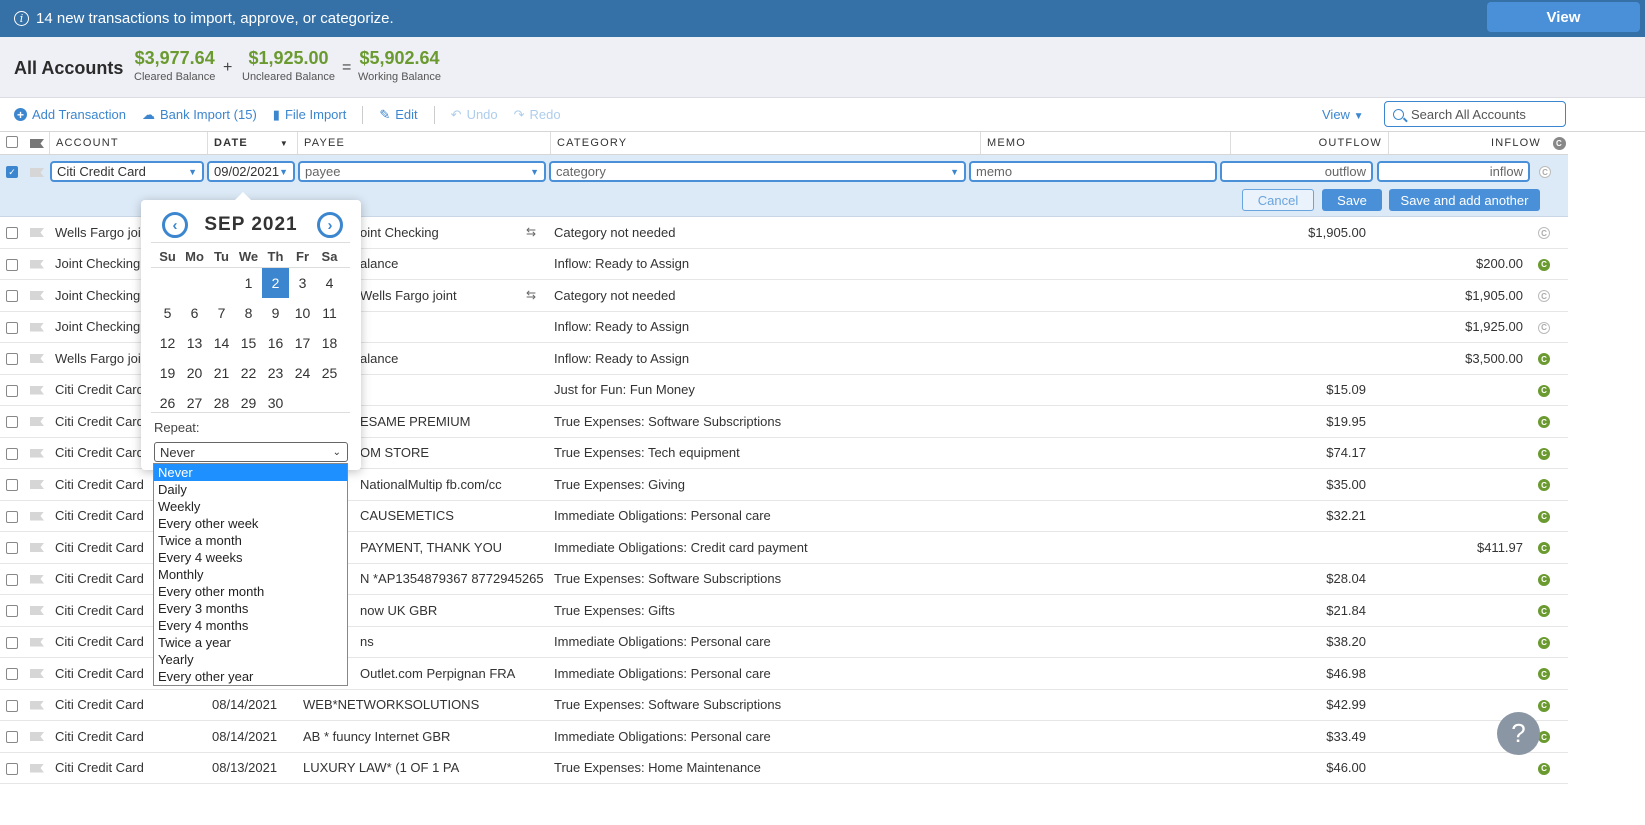  Describe the element at coordinates (1298, 453) in the screenshot. I see `outflow-cell: $74.17` at that location.